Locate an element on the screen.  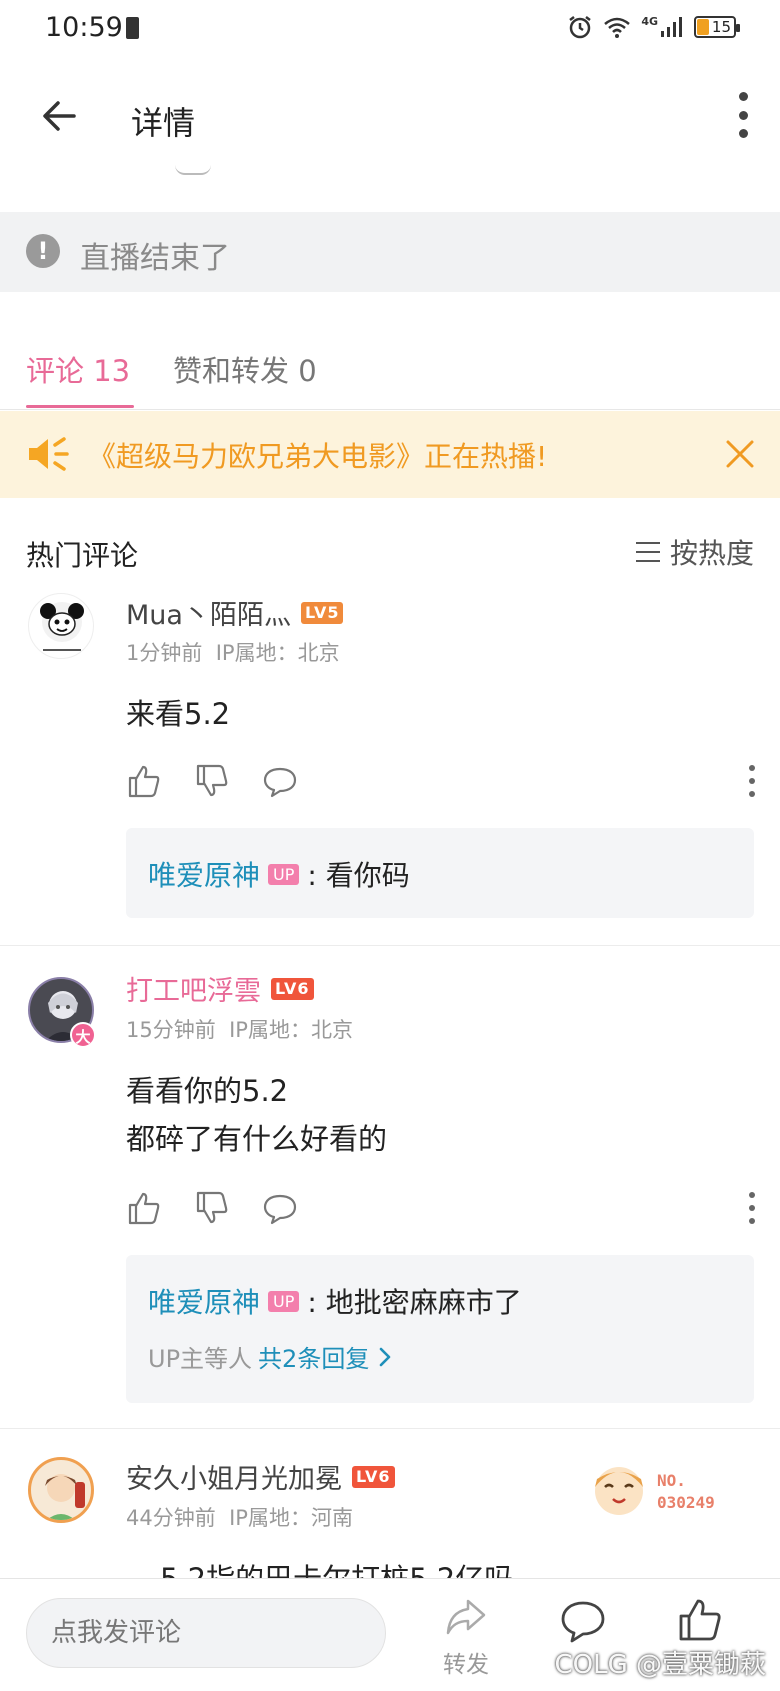
fan-badge: NO. 030249 is located at coordinates (675, 1492).